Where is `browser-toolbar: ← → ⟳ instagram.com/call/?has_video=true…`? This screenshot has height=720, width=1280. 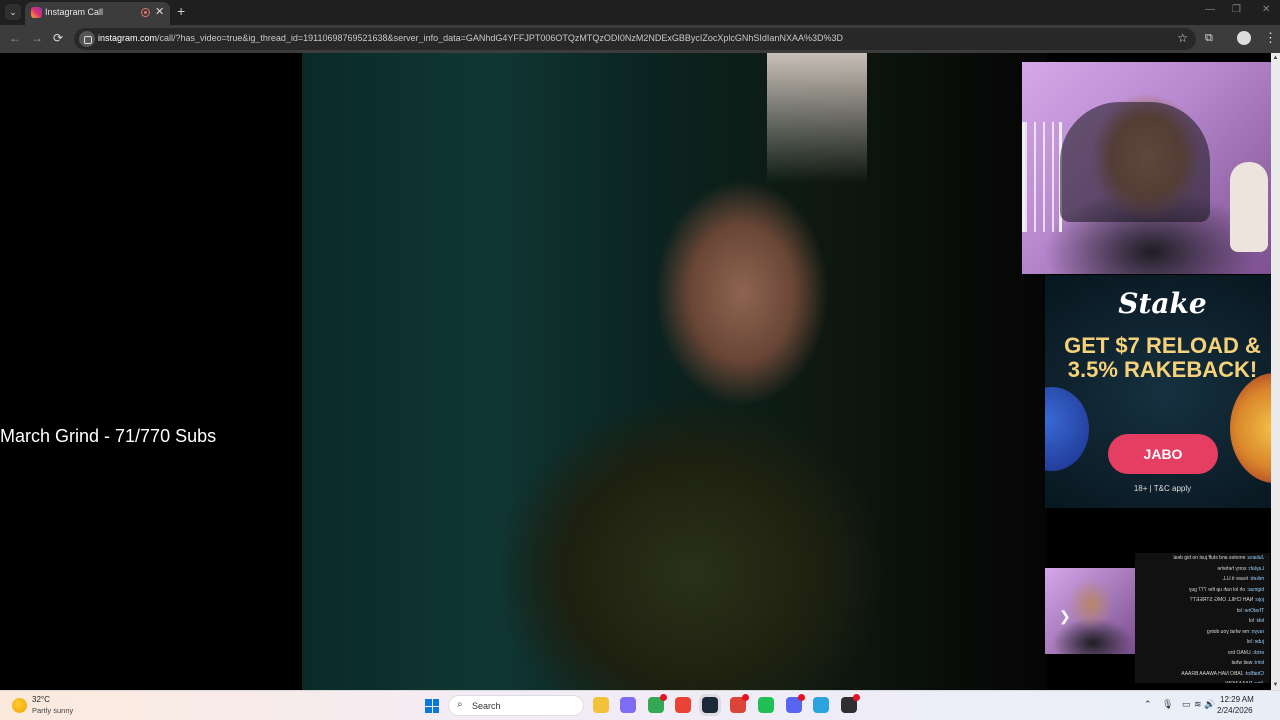 browser-toolbar: ← → ⟳ instagram.com/call/?has_video=true… is located at coordinates (640, 39).